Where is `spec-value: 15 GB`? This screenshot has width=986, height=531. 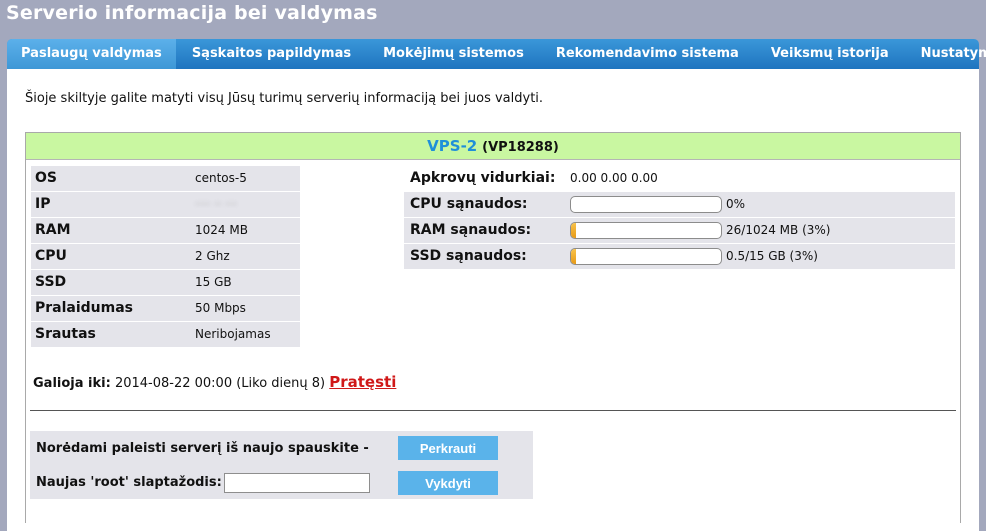 spec-value: 15 GB is located at coordinates (213, 282).